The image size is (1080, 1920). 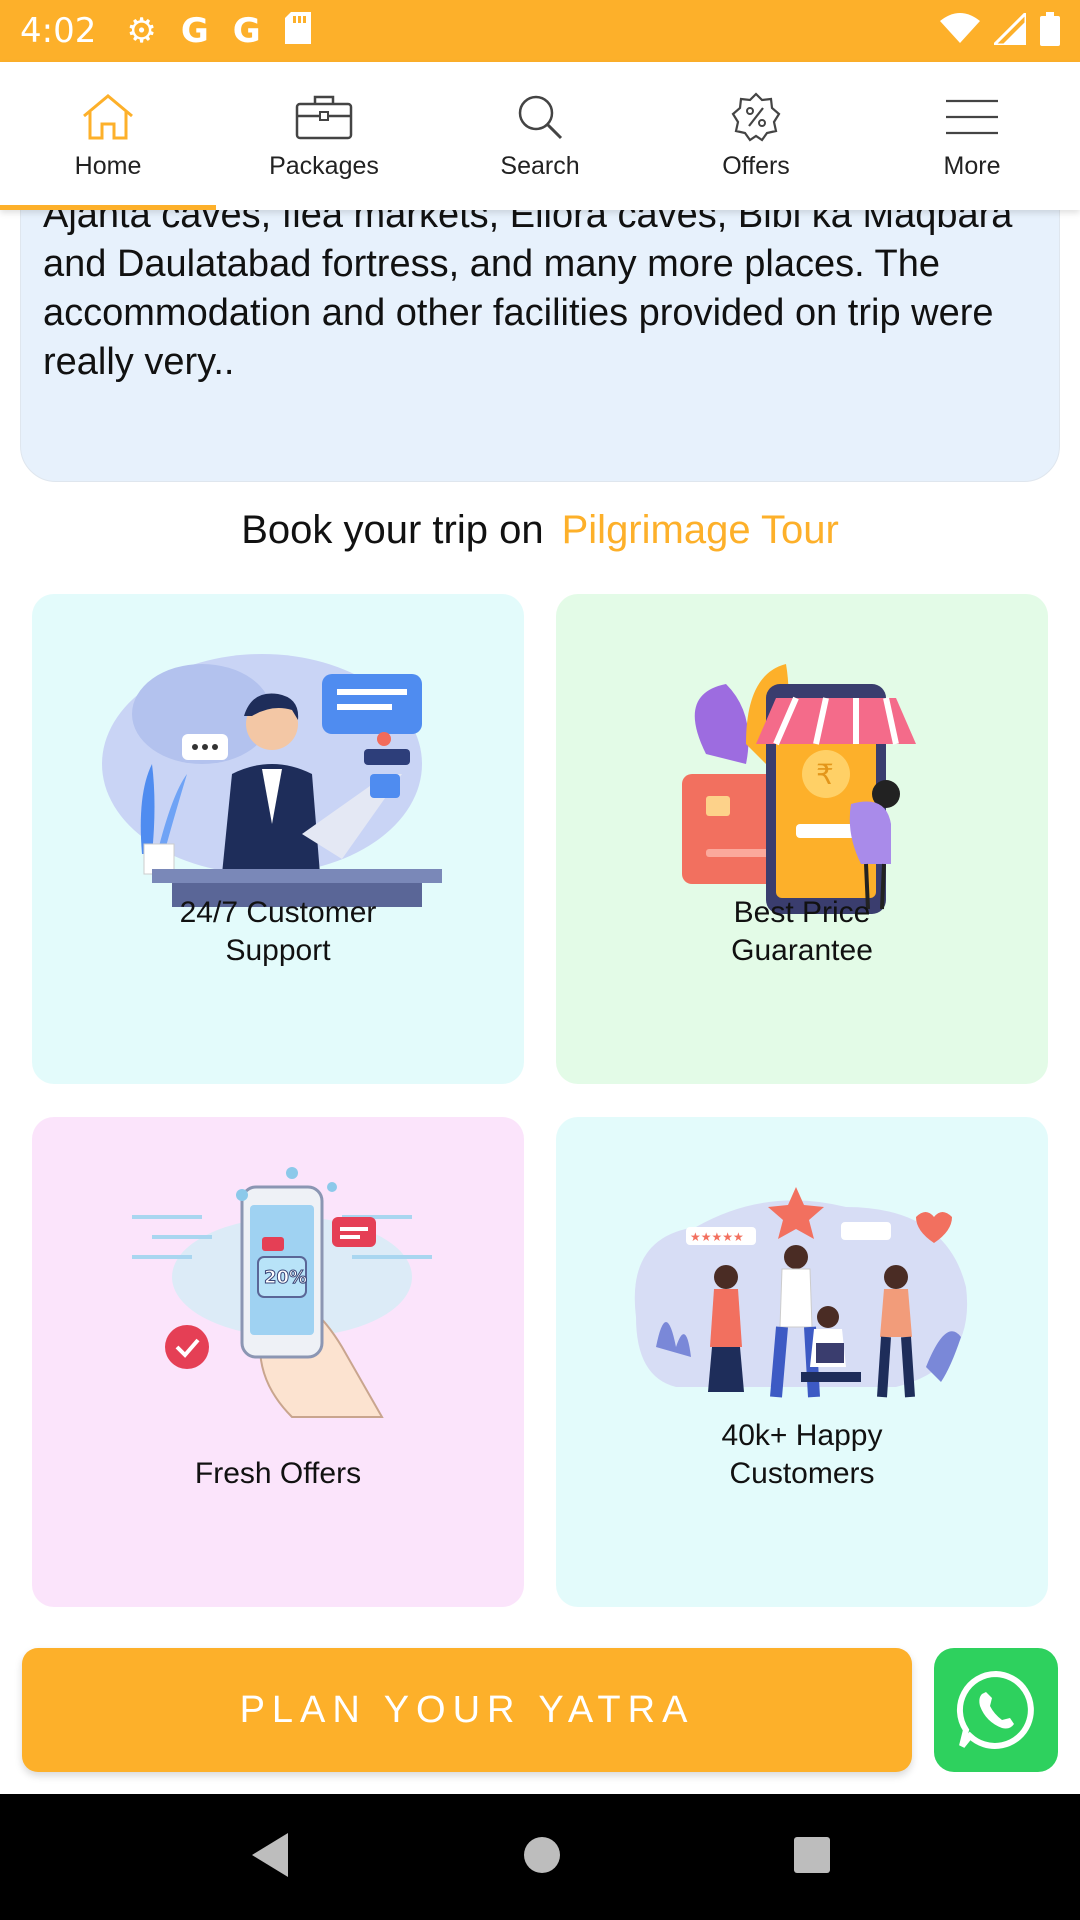 I want to click on feature-label-line1: 24/7 Customer, so click(x=278, y=912).